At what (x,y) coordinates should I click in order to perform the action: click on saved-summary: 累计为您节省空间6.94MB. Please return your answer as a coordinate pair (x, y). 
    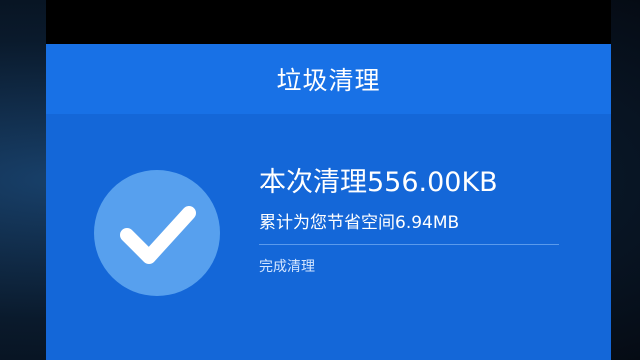
    Looking at the image, I should click on (409, 223).